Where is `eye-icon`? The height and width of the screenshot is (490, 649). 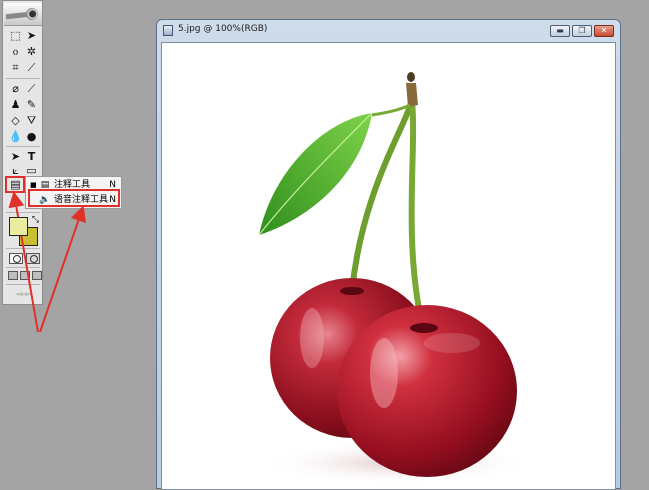
eye-icon is located at coordinates (32, 14).